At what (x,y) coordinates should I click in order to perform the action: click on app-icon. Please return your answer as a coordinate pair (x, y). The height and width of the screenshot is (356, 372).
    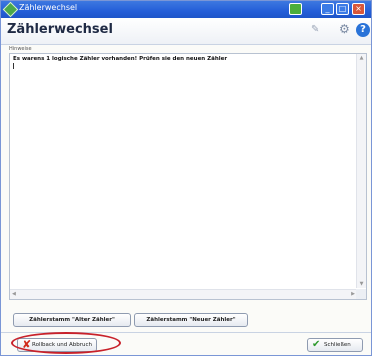
    Looking at the image, I should click on (10, 9).